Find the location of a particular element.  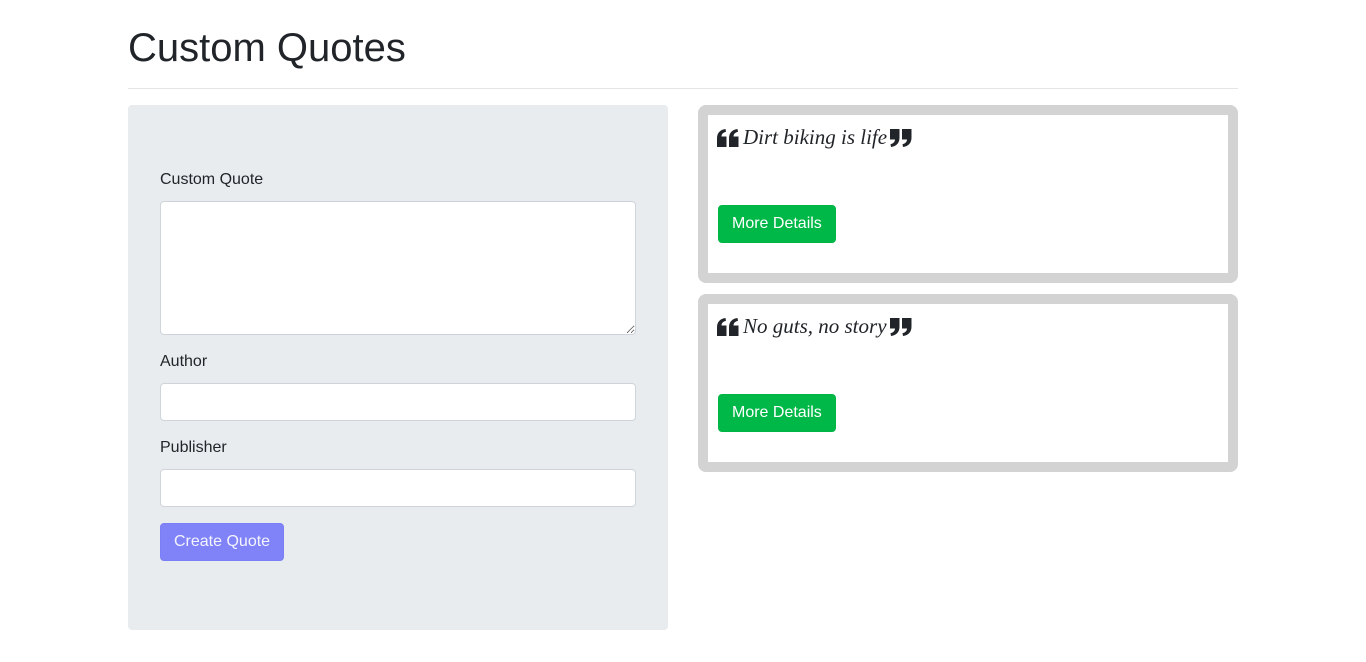

quote-text: No guts, no story is located at coordinates (815, 326).